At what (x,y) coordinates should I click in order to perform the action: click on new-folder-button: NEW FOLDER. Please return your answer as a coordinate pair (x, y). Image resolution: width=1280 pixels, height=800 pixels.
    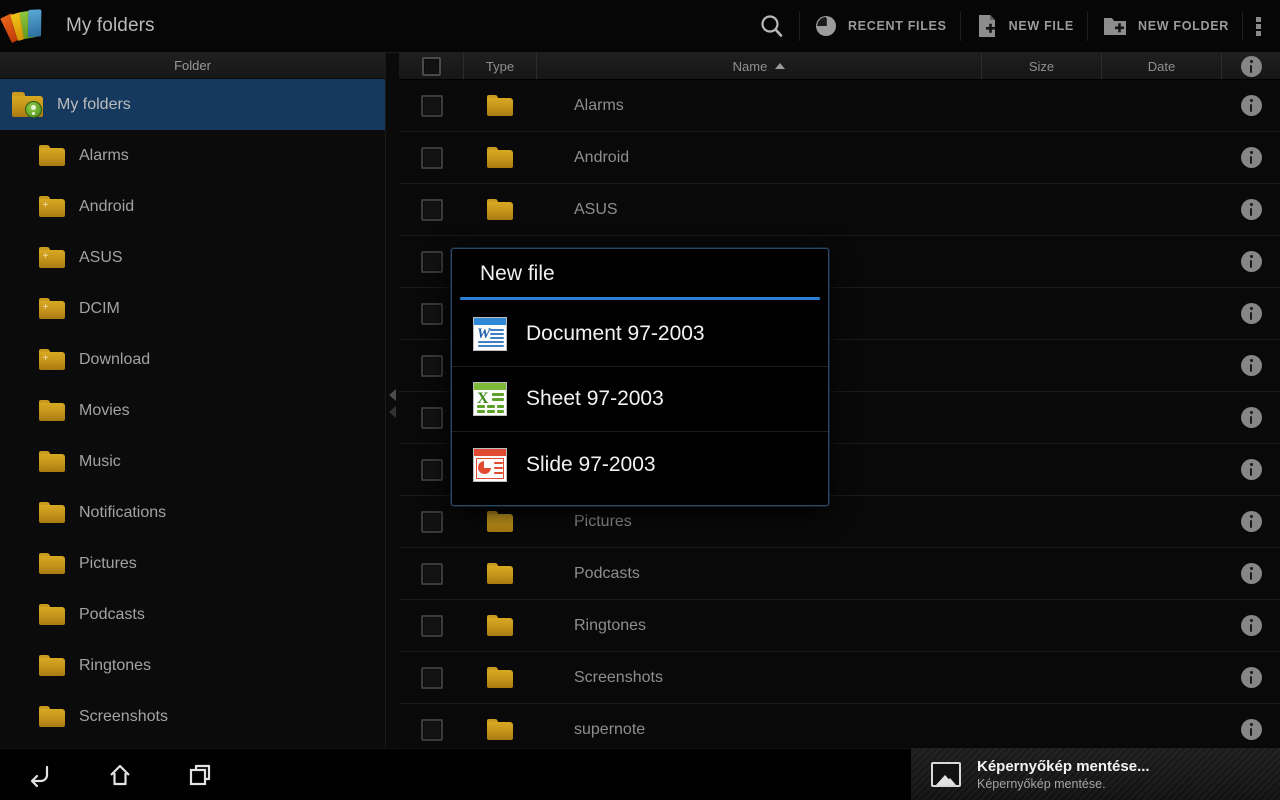
    Looking at the image, I should click on (1165, 26).